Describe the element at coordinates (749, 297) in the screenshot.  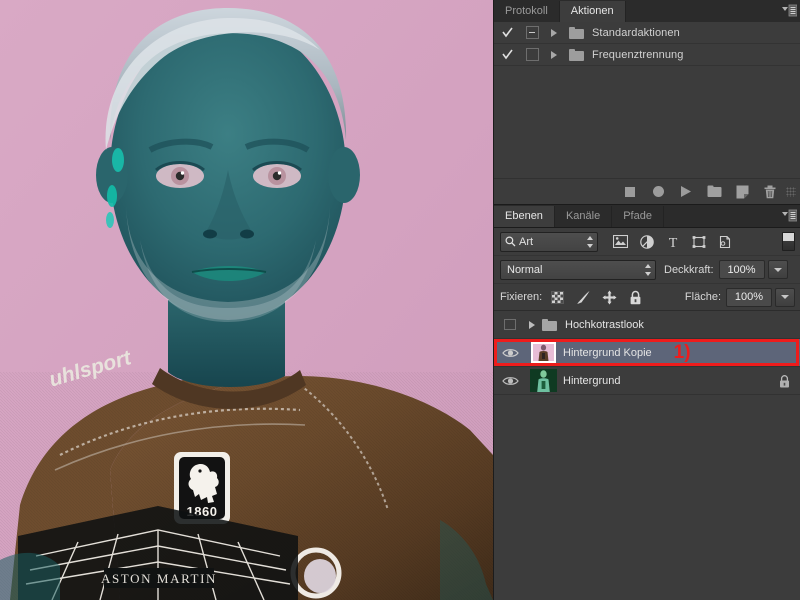
I see `fill-input: 100%` at that location.